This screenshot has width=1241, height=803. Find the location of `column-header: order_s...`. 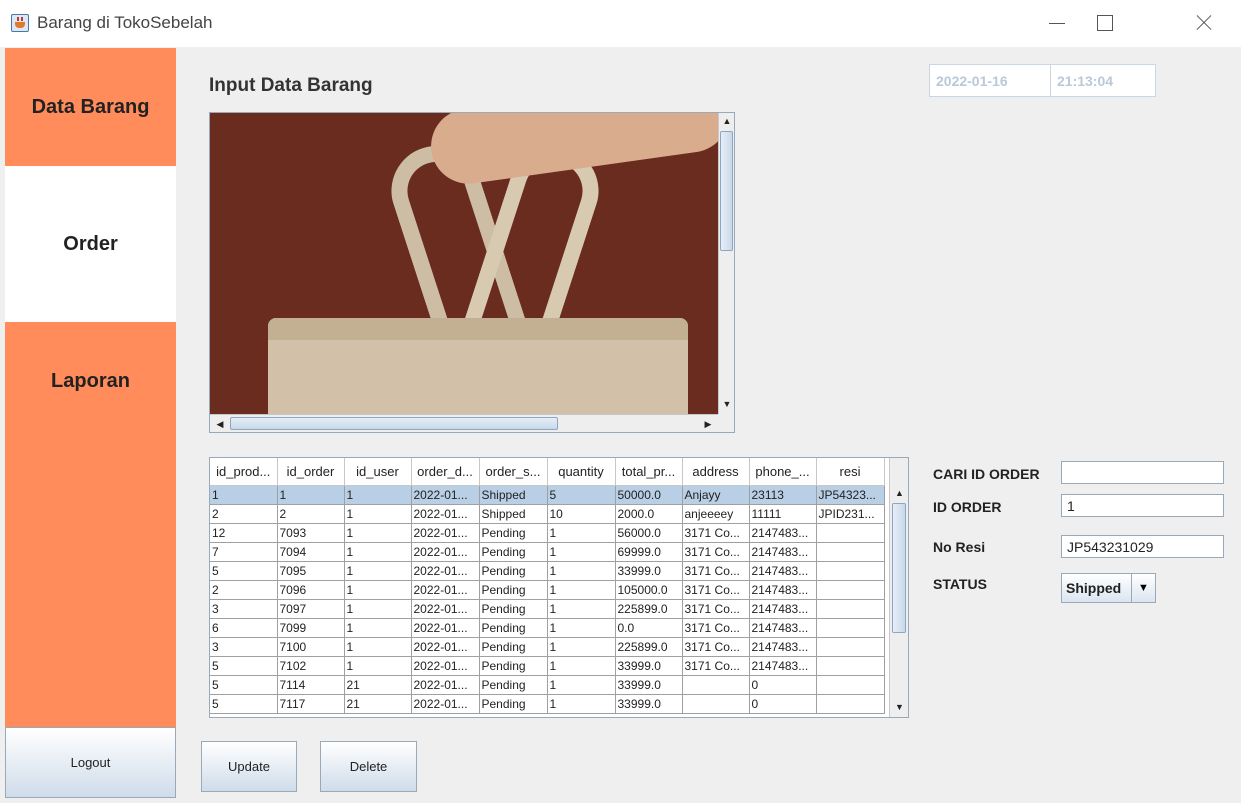

column-header: order_s... is located at coordinates (513, 472).